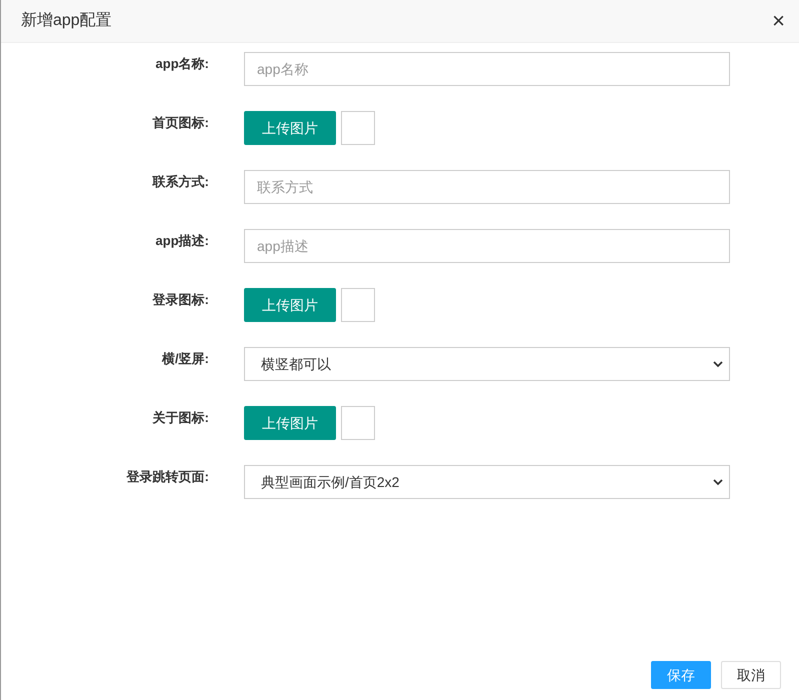 Image resolution: width=799 pixels, height=700 pixels. What do you see at coordinates (167, 477) in the screenshot?
I see `field-label: 登录跳转页面:` at bounding box center [167, 477].